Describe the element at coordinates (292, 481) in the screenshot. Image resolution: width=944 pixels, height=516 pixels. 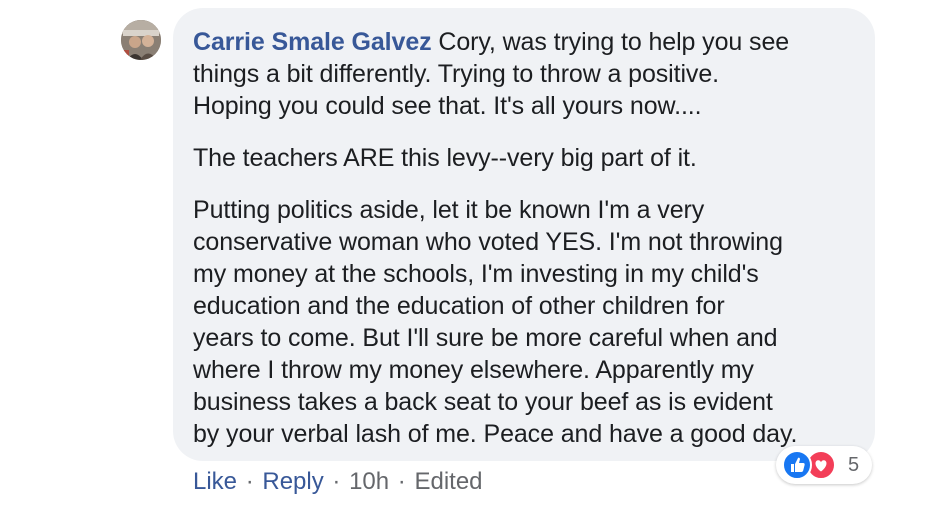
I see `reply-button: Reply` at that location.